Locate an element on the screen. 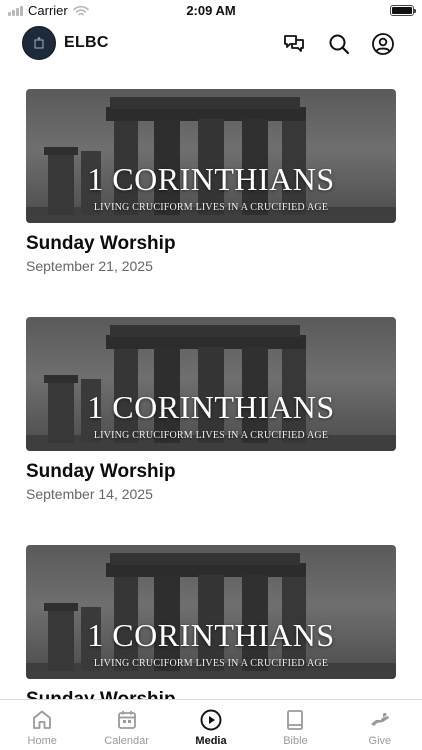 The image size is (422, 750). tab-home: Home is located at coordinates (42, 725).